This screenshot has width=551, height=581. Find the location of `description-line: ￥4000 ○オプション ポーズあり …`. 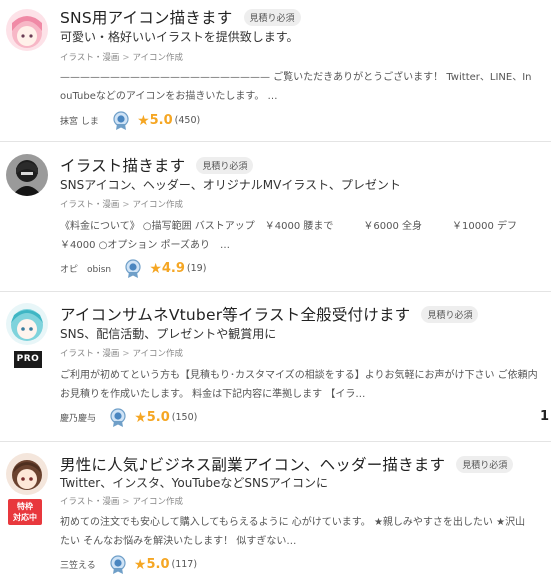

description-line: ￥4000 ○オプション ポーズあり … is located at coordinates (145, 245).